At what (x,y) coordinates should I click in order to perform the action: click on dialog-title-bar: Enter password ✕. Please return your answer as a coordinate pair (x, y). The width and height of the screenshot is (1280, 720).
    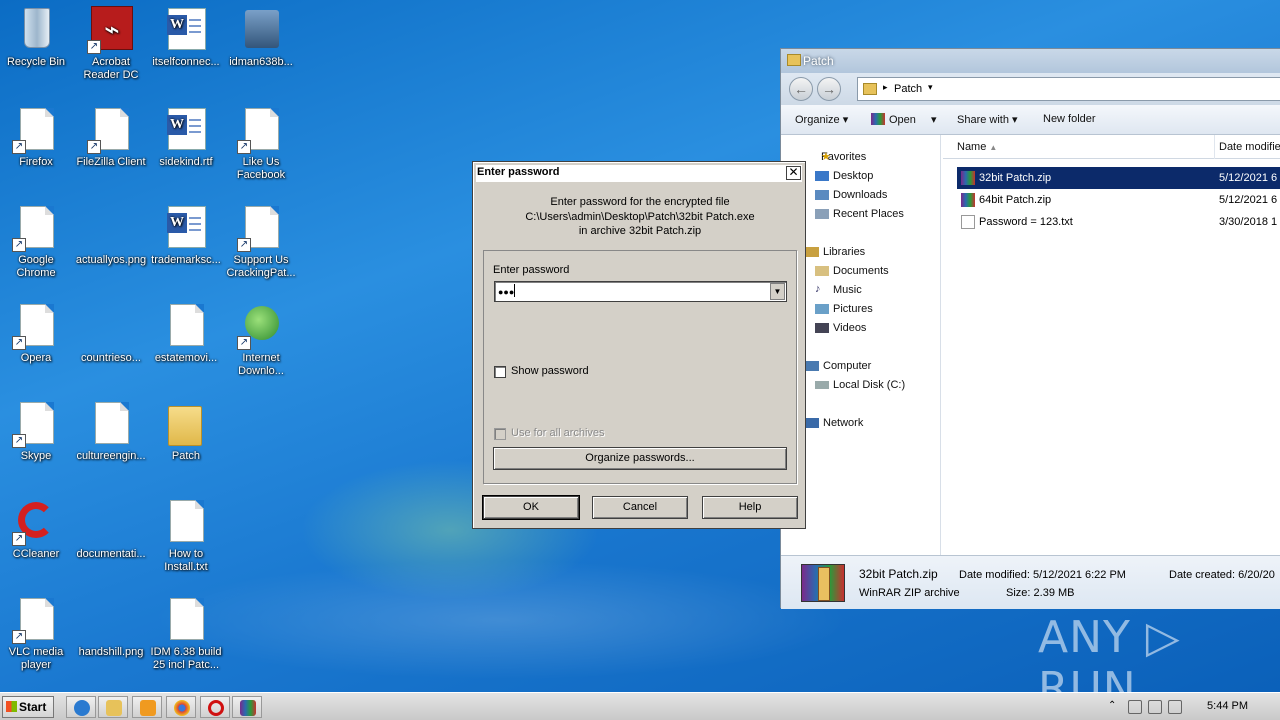
    Looking at the image, I should click on (639, 173).